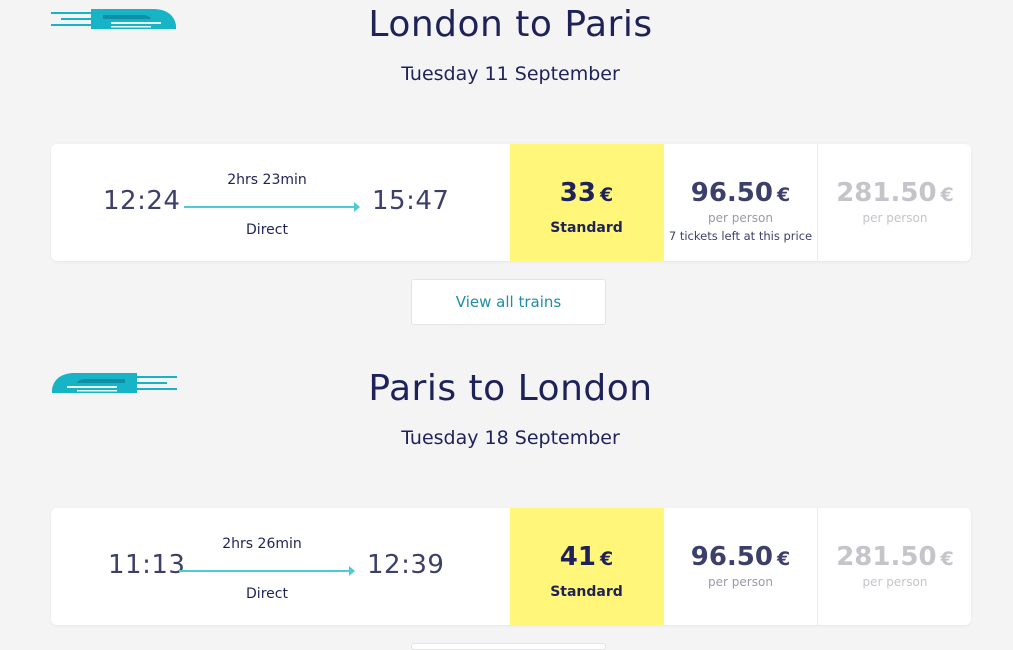 Image resolution: width=1013 pixels, height=650 pixels. What do you see at coordinates (510, 24) in the screenshot?
I see `route-title: London to Paris` at bounding box center [510, 24].